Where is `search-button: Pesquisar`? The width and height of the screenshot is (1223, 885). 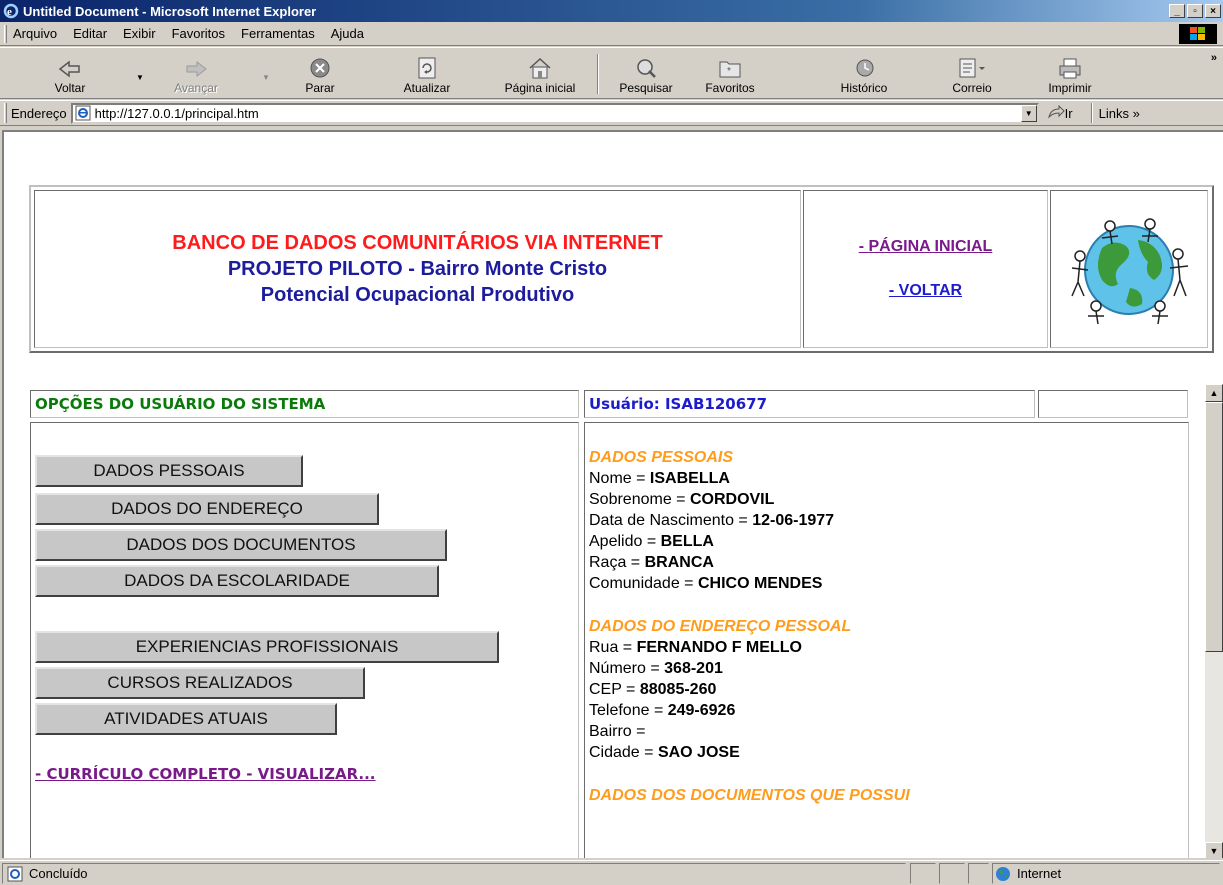
search-button: Pesquisar is located at coordinates (646, 74).